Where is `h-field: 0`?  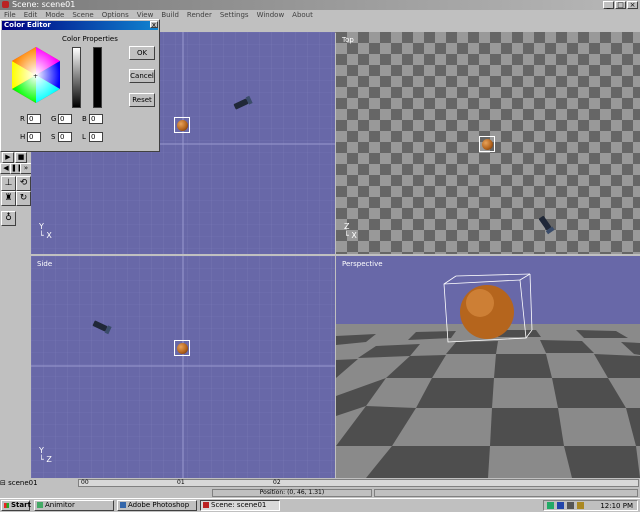 h-field: 0 is located at coordinates (34, 137).